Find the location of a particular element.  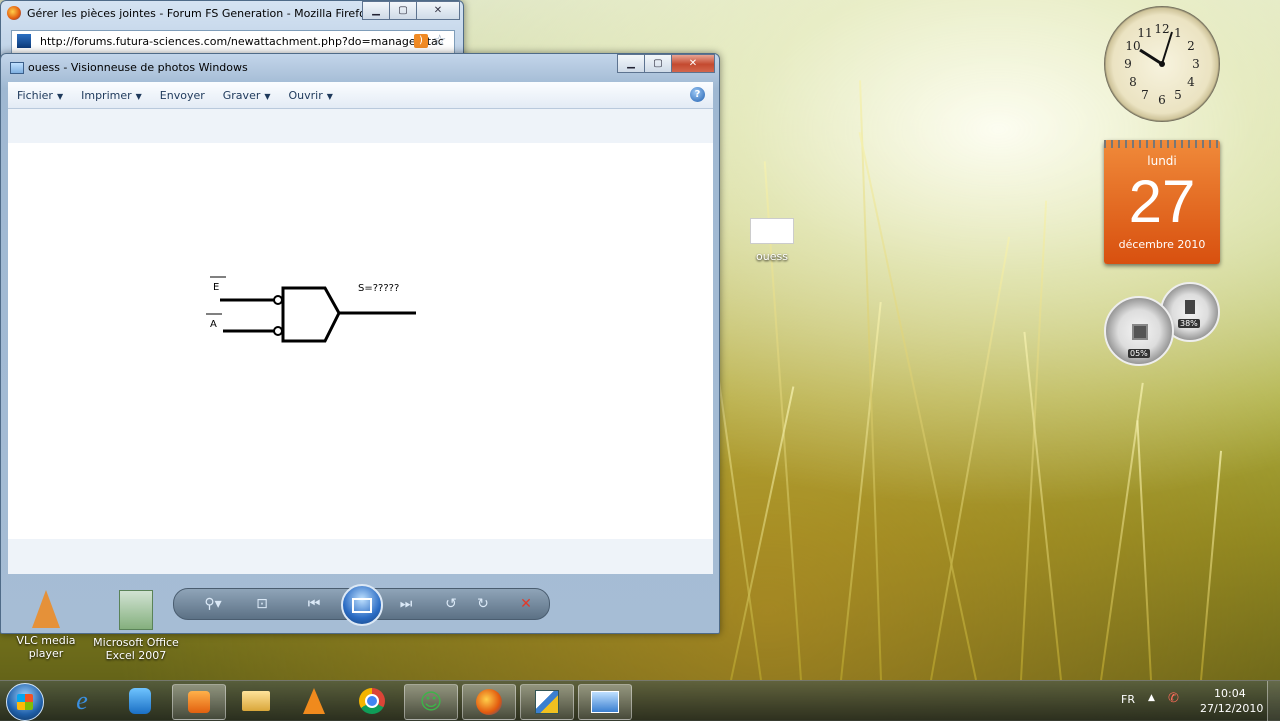

menu-imprimer: Imprimer ▼ is located at coordinates (111, 95).